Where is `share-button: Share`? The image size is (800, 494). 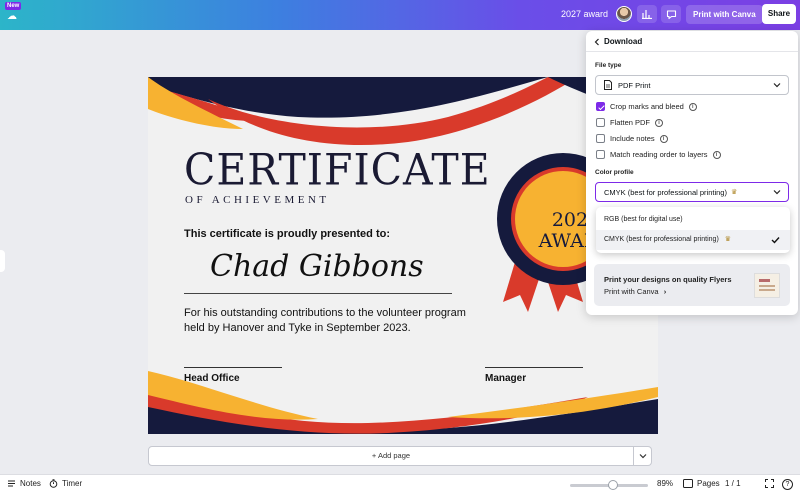
share-button: Share is located at coordinates (779, 14).